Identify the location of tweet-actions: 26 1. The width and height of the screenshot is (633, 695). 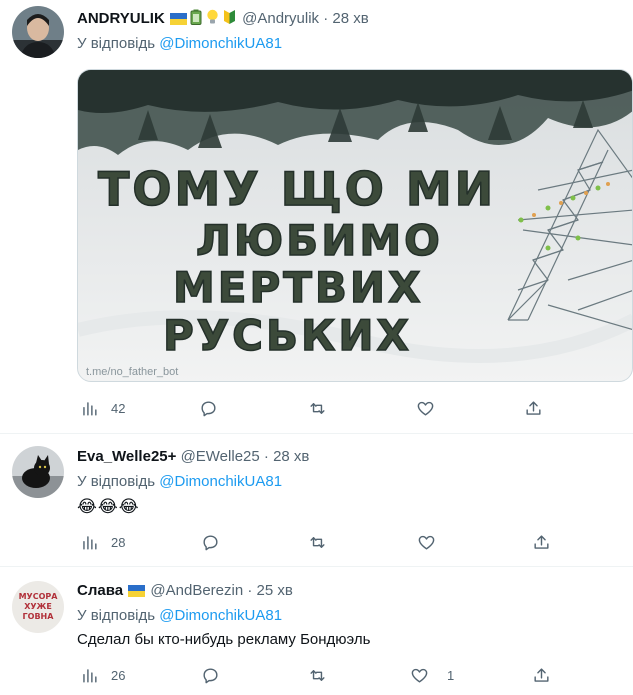
(327, 675).